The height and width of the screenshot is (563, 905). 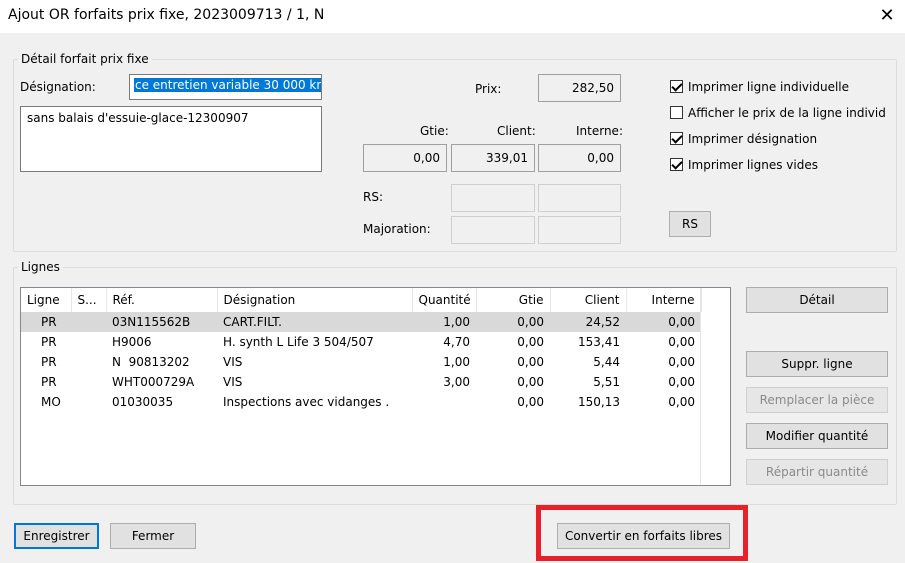 What do you see at coordinates (444, 300) in the screenshot?
I see `col-header-quantite: Quantité` at bounding box center [444, 300].